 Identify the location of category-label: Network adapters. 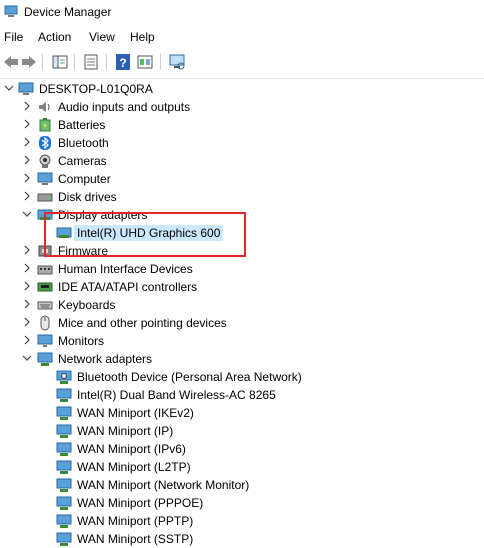
(105, 359).